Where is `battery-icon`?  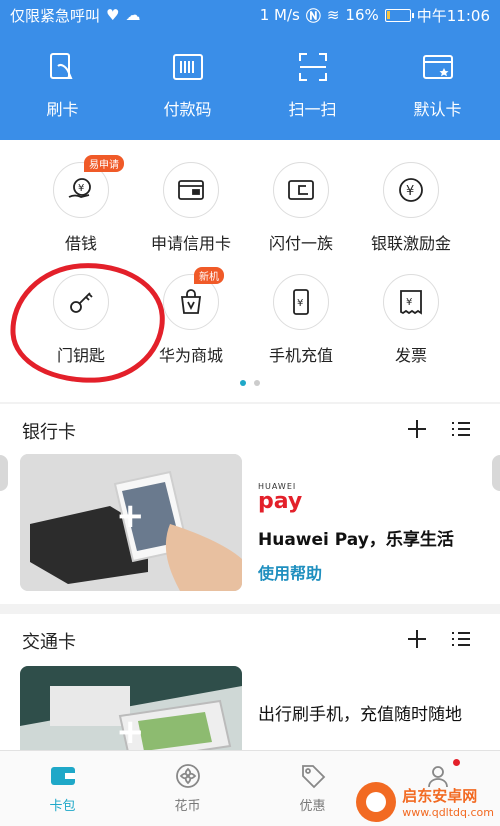
battery-icon is located at coordinates (399, 15).